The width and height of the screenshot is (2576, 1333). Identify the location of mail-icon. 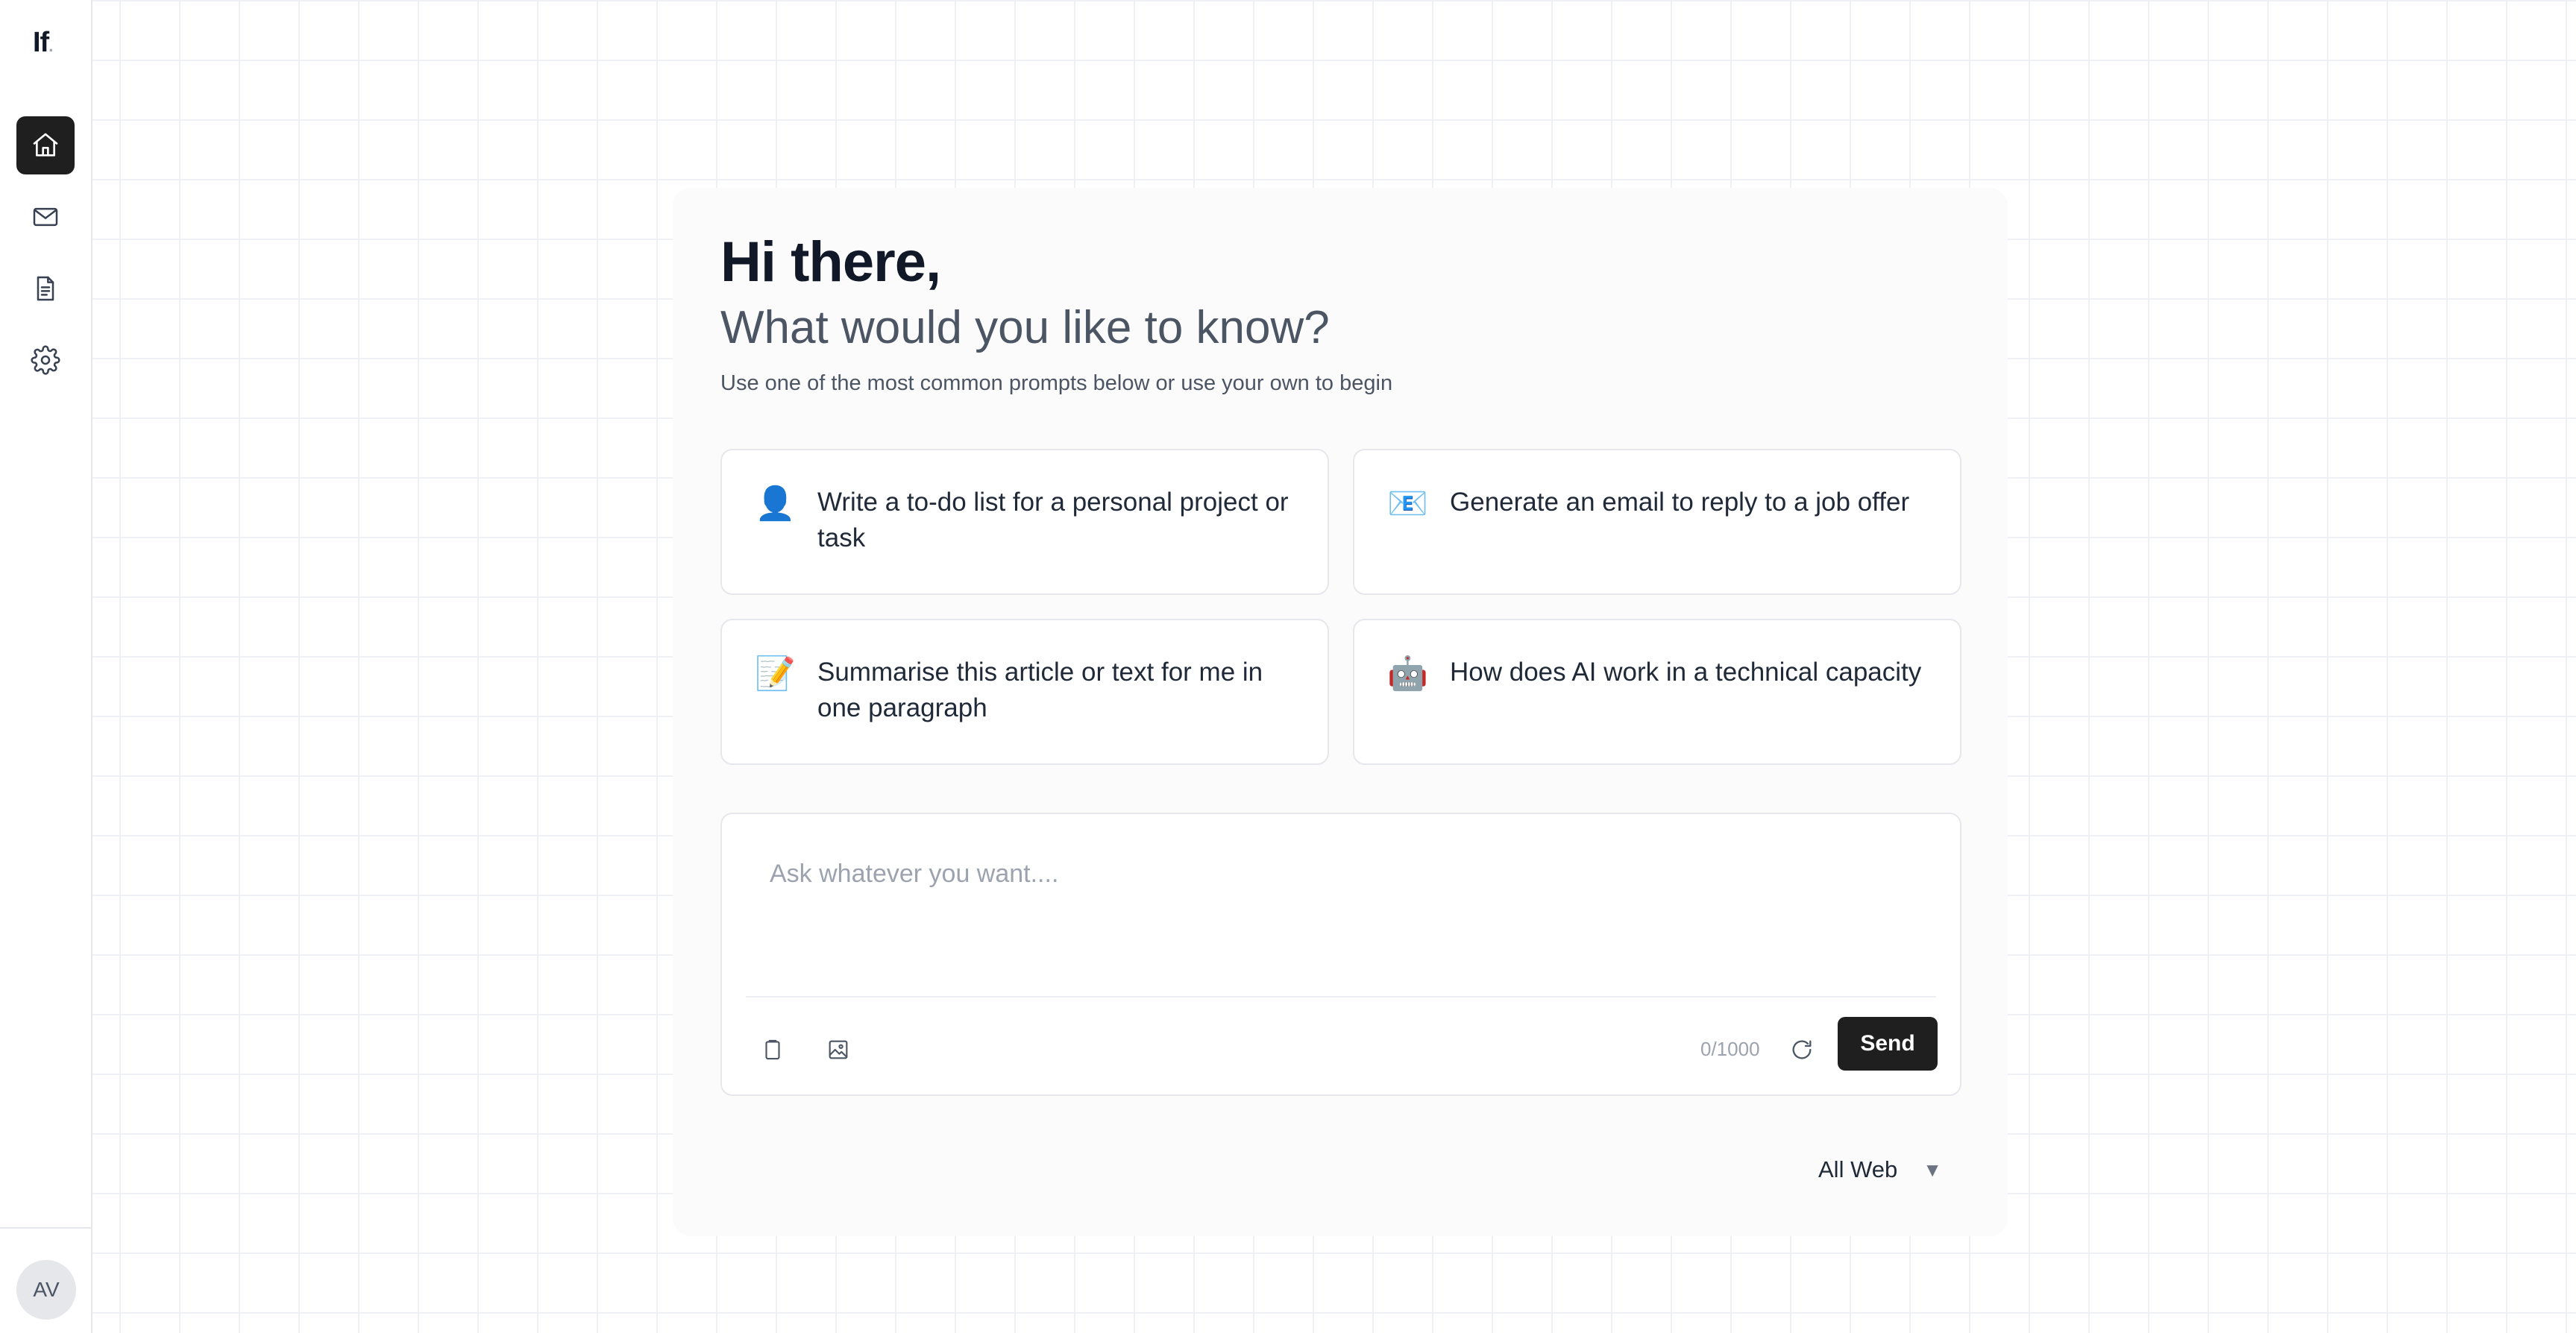
(46, 217).